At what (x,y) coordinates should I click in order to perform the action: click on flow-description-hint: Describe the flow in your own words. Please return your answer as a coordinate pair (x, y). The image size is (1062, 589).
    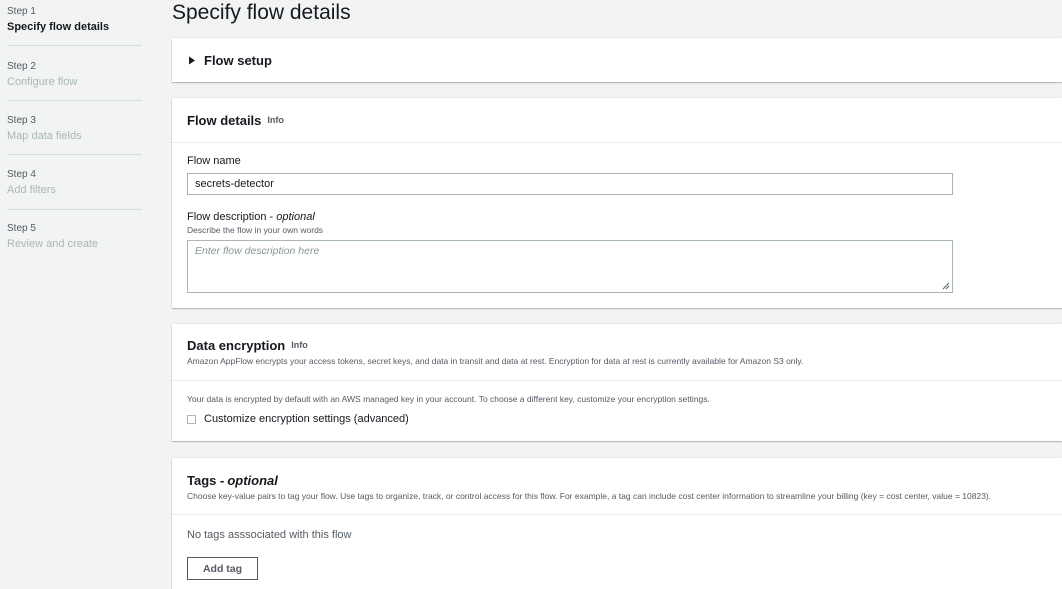
    Looking at the image, I should click on (255, 230).